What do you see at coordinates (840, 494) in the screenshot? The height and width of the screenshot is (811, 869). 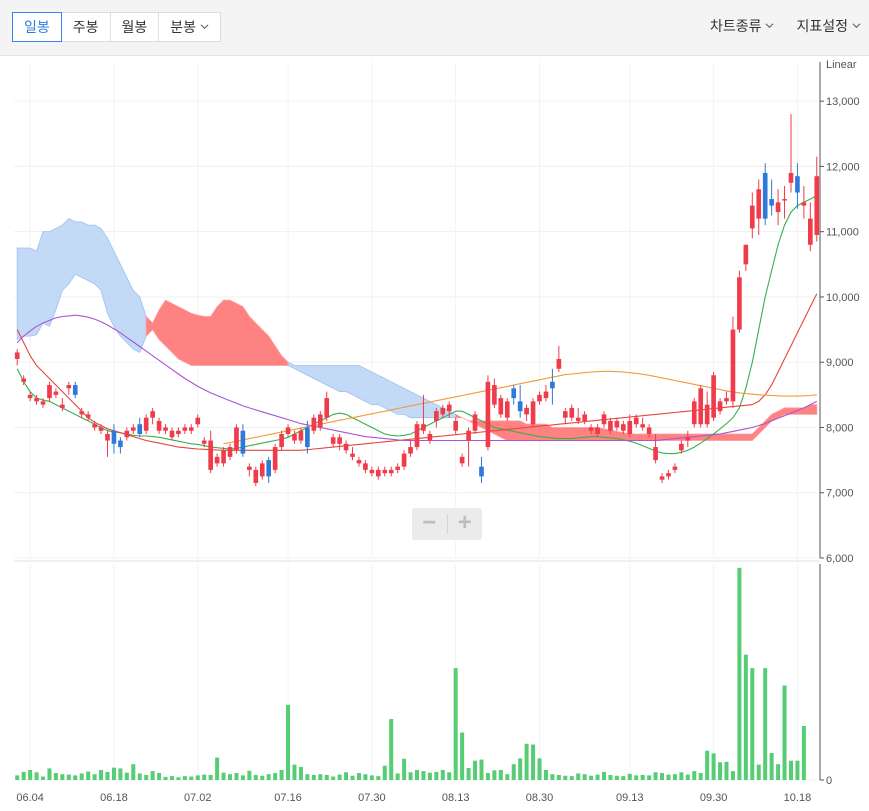 I see `price-axis-label: 7,000` at bounding box center [840, 494].